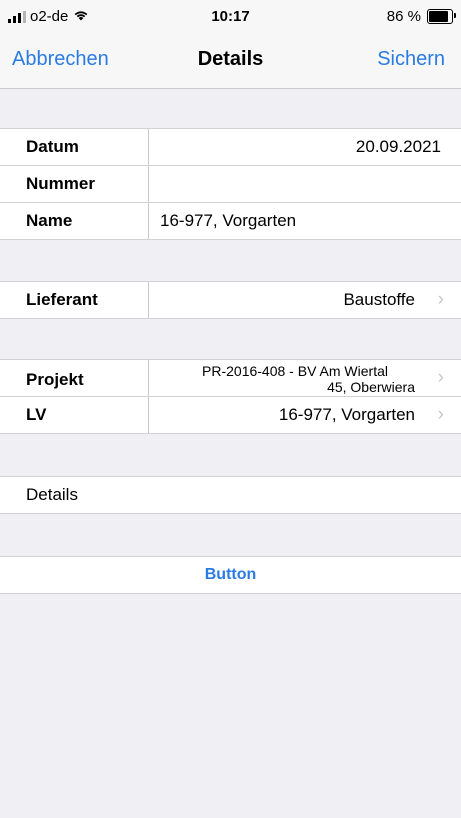  Describe the element at coordinates (371, 387) in the screenshot. I see `project-value-line2: 45, Oberwiera` at that location.